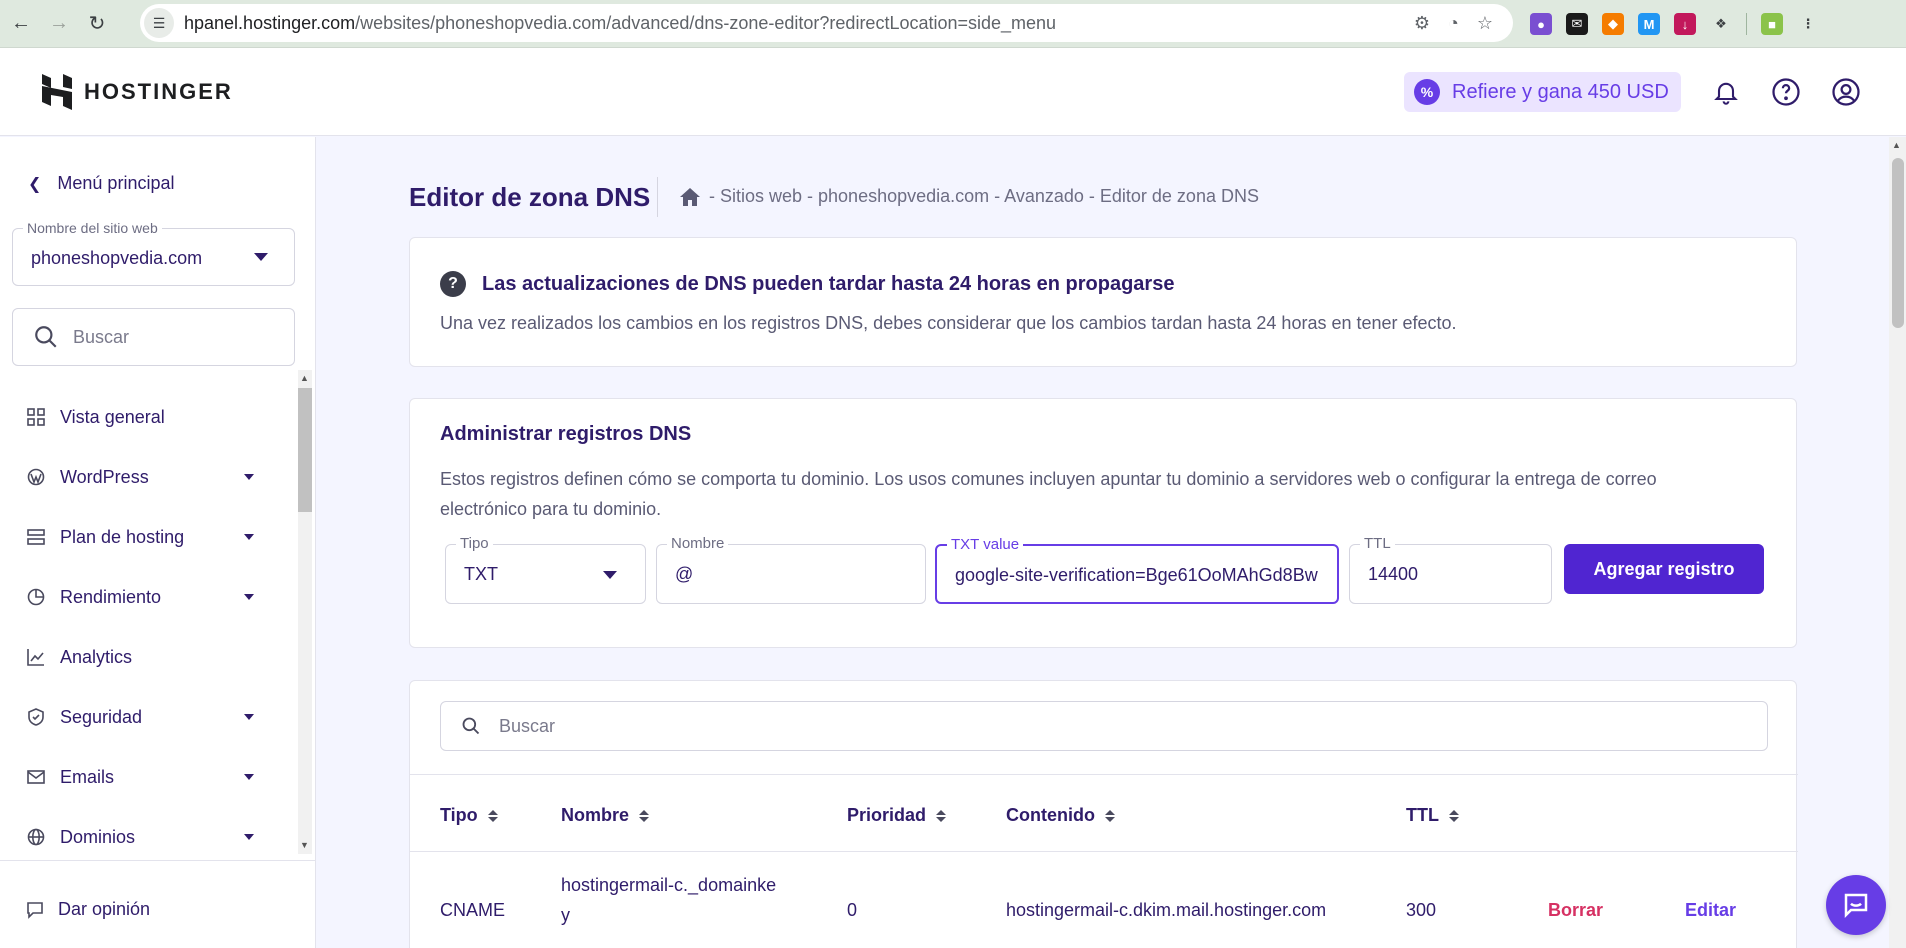  Describe the element at coordinates (148, 657) in the screenshot. I see `sidebar-item-analytics: Analytics` at that location.